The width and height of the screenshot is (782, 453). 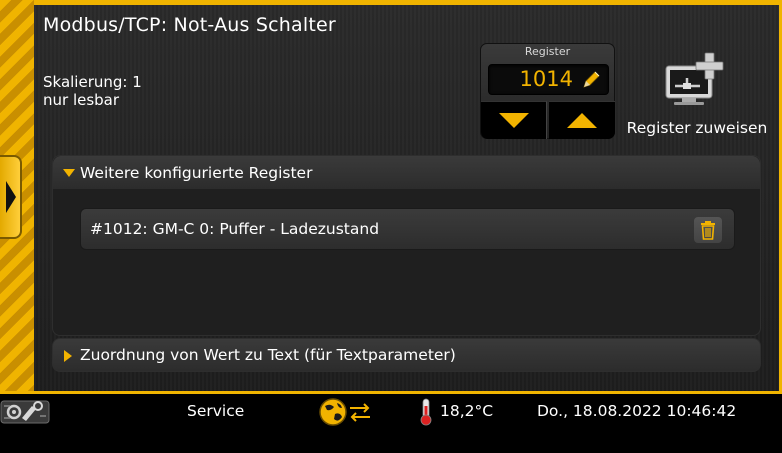 What do you see at coordinates (189, 25) in the screenshot?
I see `page-title: Modbus/TCP: Not-Aus Schalter` at bounding box center [189, 25].